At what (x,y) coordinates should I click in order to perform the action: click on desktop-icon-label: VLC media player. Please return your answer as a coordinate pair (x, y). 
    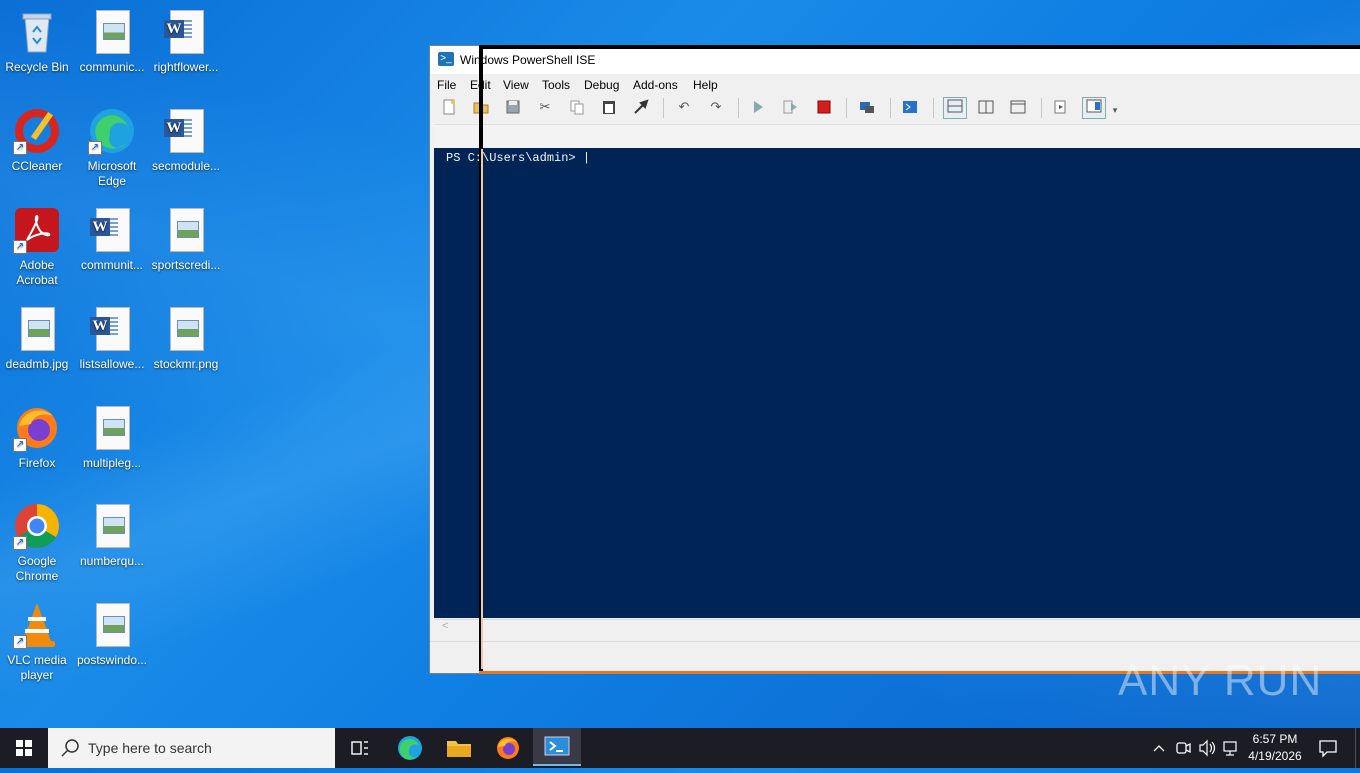
    Looking at the image, I should click on (37, 667).